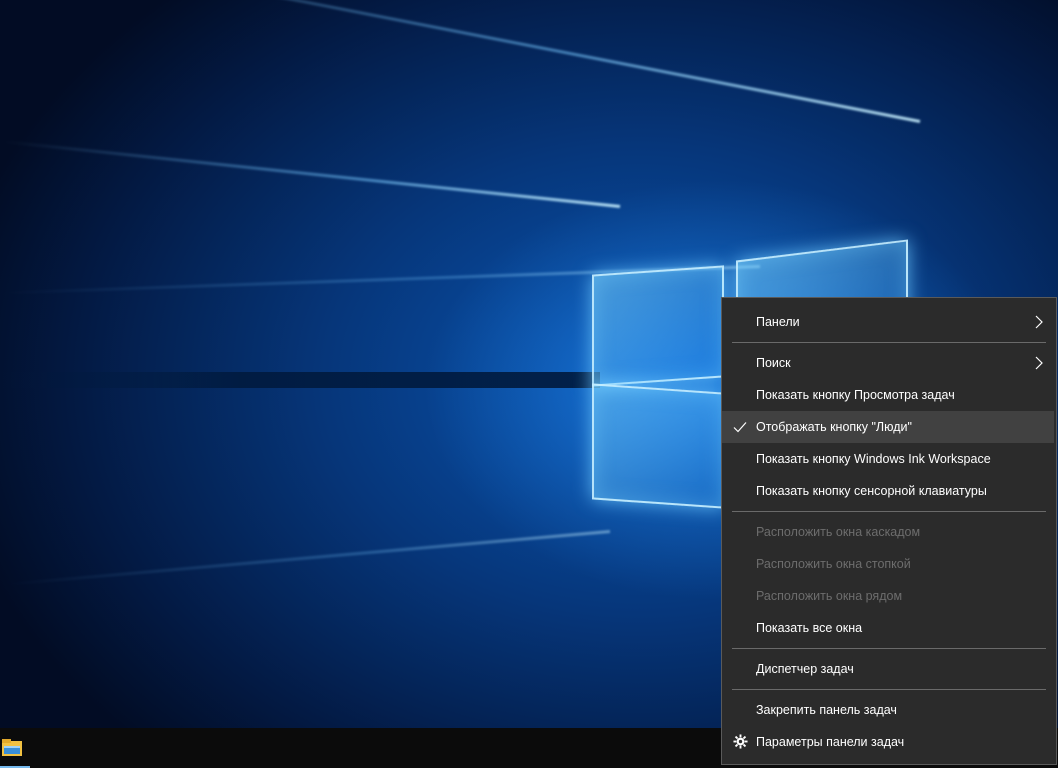  I want to click on menu-item-label: Закрепить панель задач, so click(826, 710).